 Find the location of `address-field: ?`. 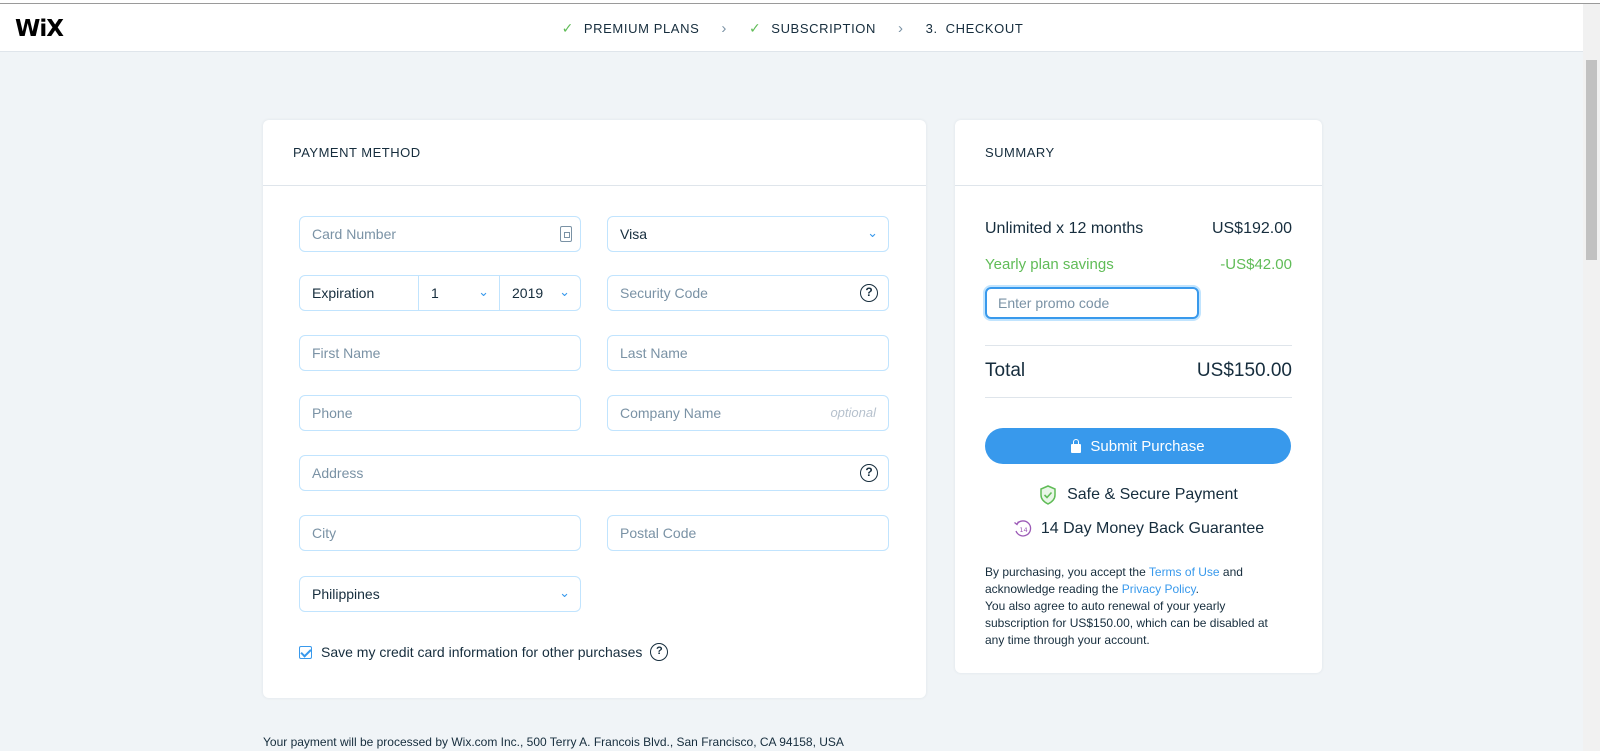

address-field: ? is located at coordinates (594, 473).